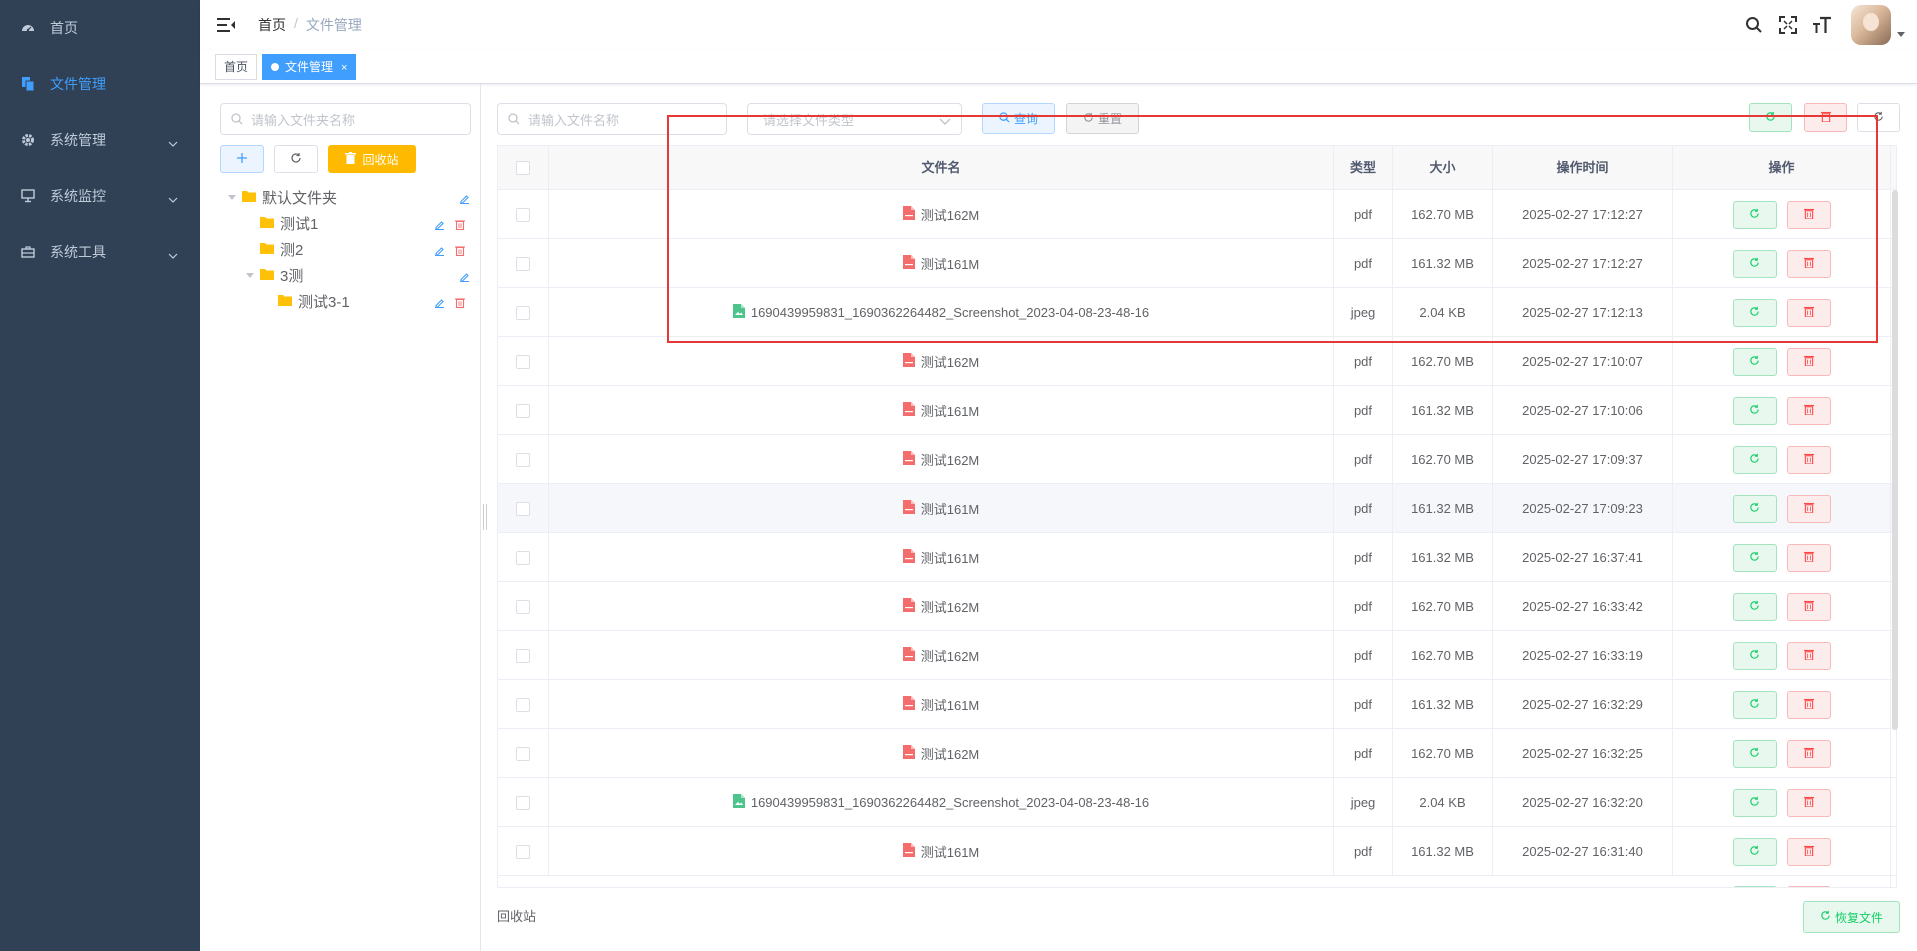  What do you see at coordinates (854, 119) in the screenshot?
I see `file-type-select: 请选择文件类型` at bounding box center [854, 119].